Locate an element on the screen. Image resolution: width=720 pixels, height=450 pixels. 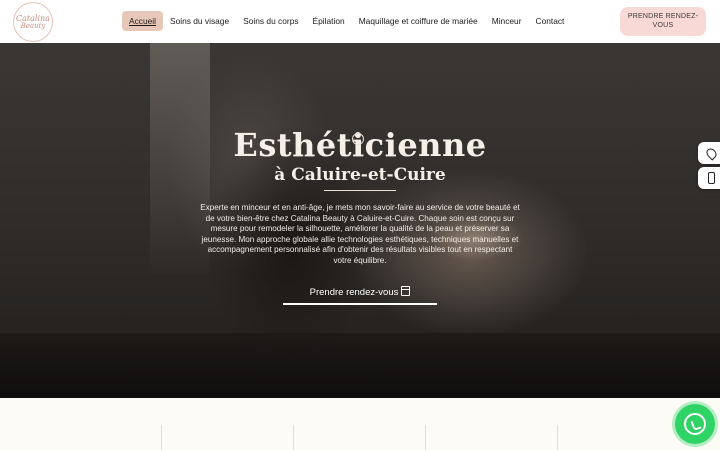
whatsapp-button is located at coordinates (695, 424).